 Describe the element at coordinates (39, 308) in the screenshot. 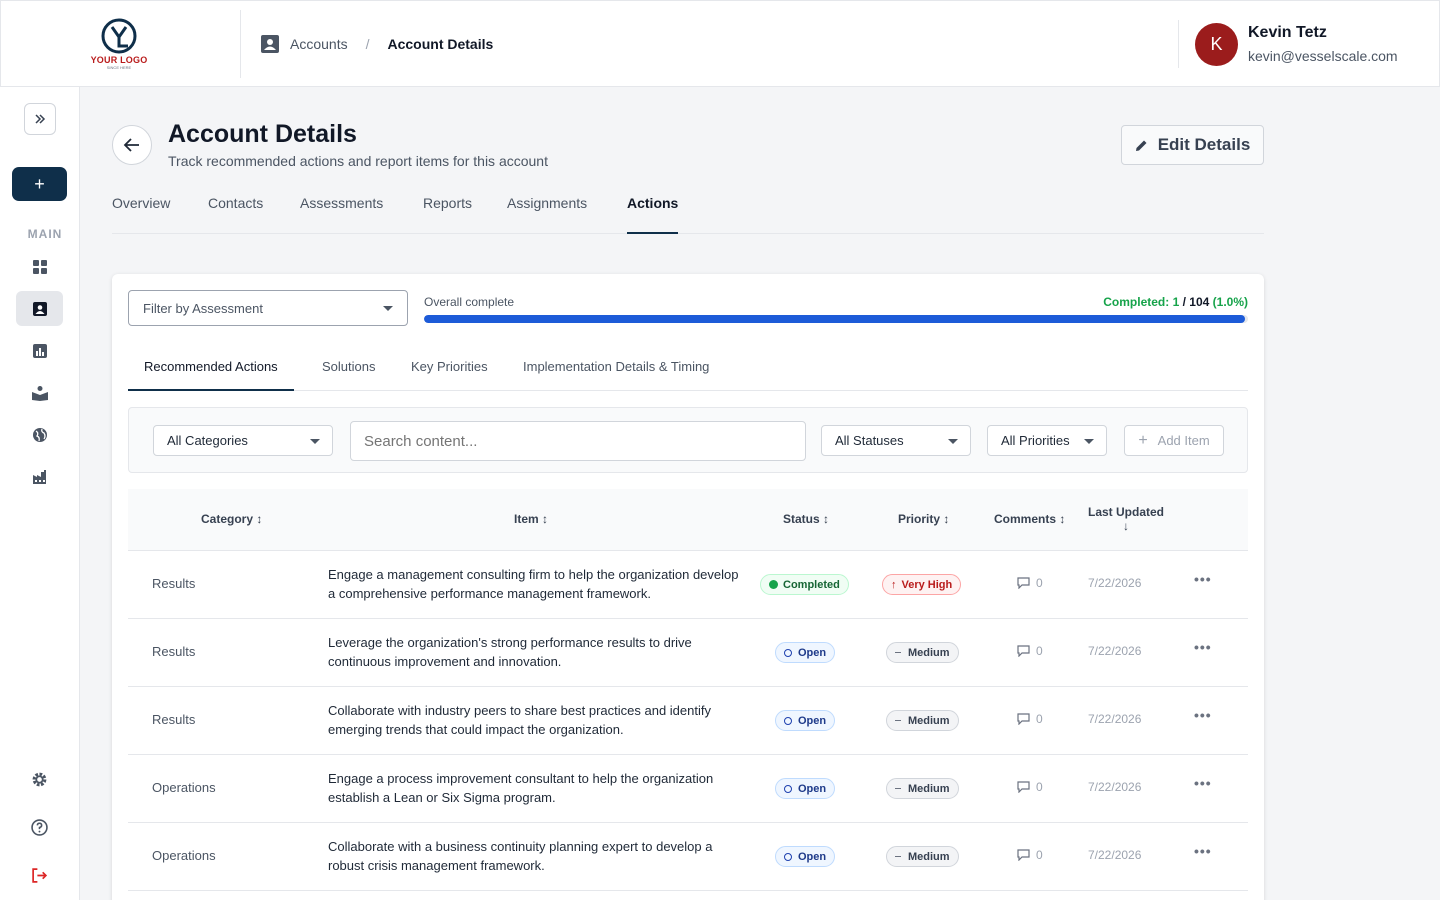

I see `sidebar-item-accounts` at that location.